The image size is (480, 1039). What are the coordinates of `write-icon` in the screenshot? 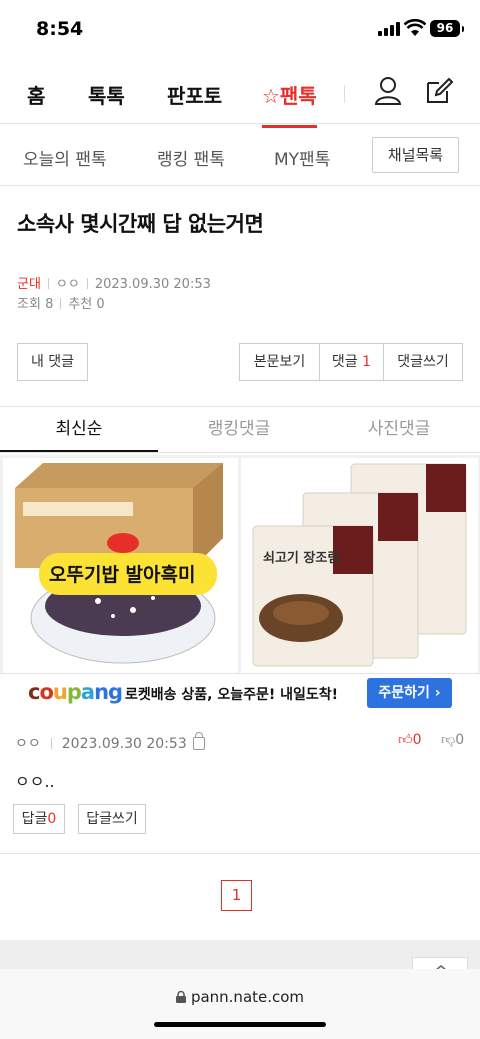 It's located at (439, 91).